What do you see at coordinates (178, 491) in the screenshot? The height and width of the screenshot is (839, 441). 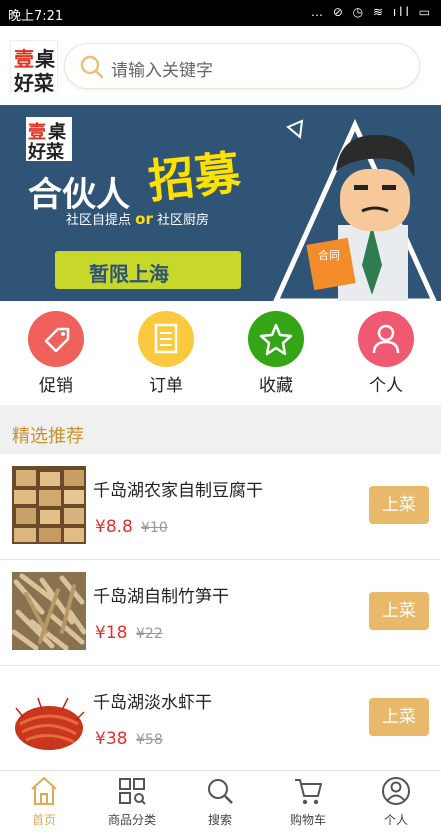 I see `product-name: 千岛湖农家自制豆腐干` at bounding box center [178, 491].